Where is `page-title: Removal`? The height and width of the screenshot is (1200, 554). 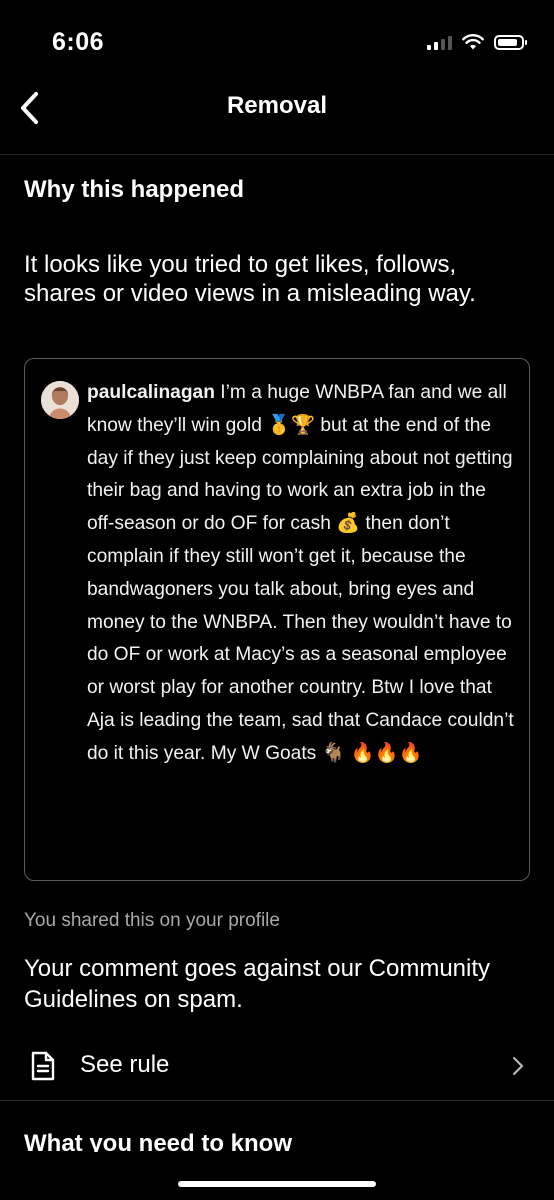 page-title: Removal is located at coordinates (277, 105).